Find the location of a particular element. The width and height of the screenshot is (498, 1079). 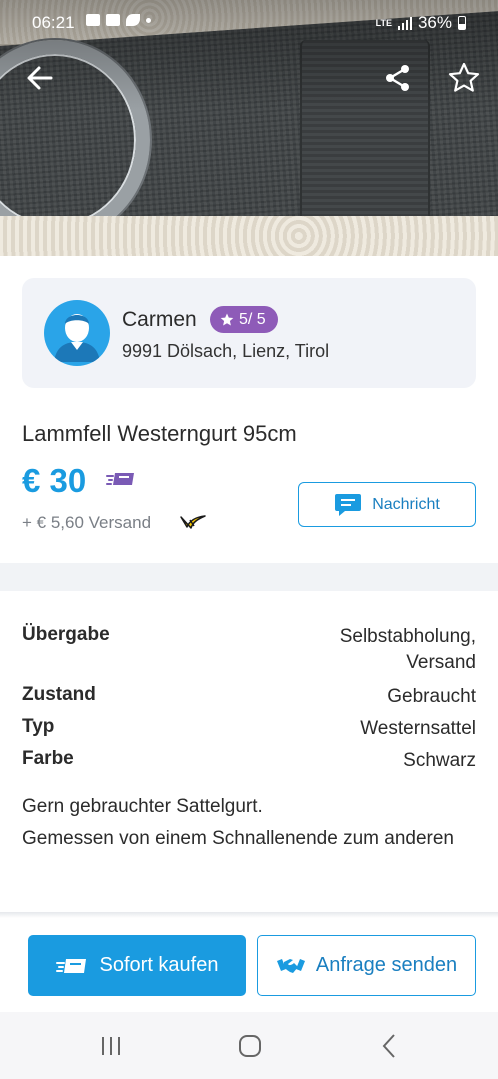

system-back-button is located at coordinates (390, 1046).